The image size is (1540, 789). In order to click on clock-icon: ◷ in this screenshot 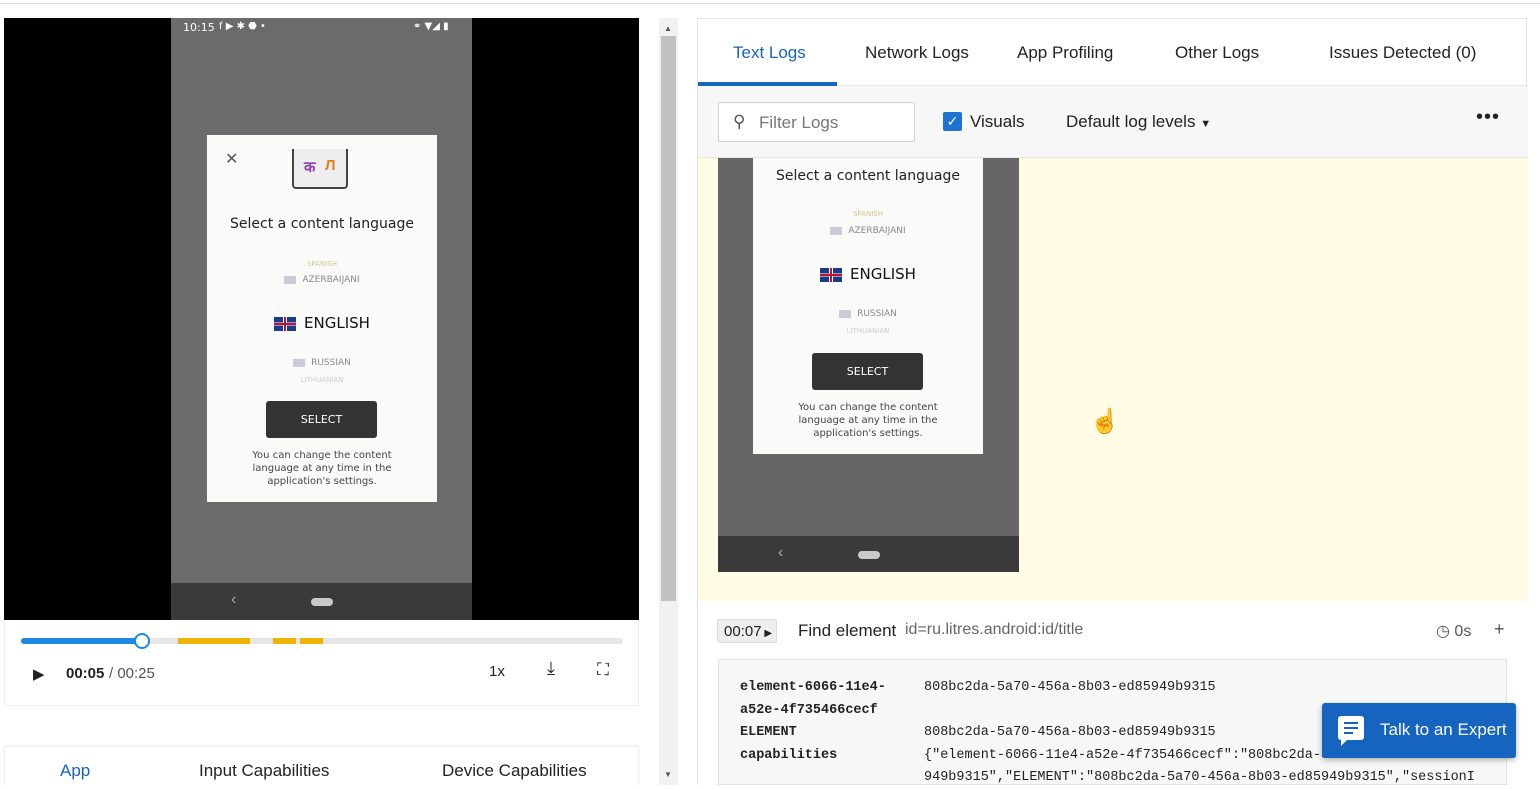, I will do `click(1443, 631)`.